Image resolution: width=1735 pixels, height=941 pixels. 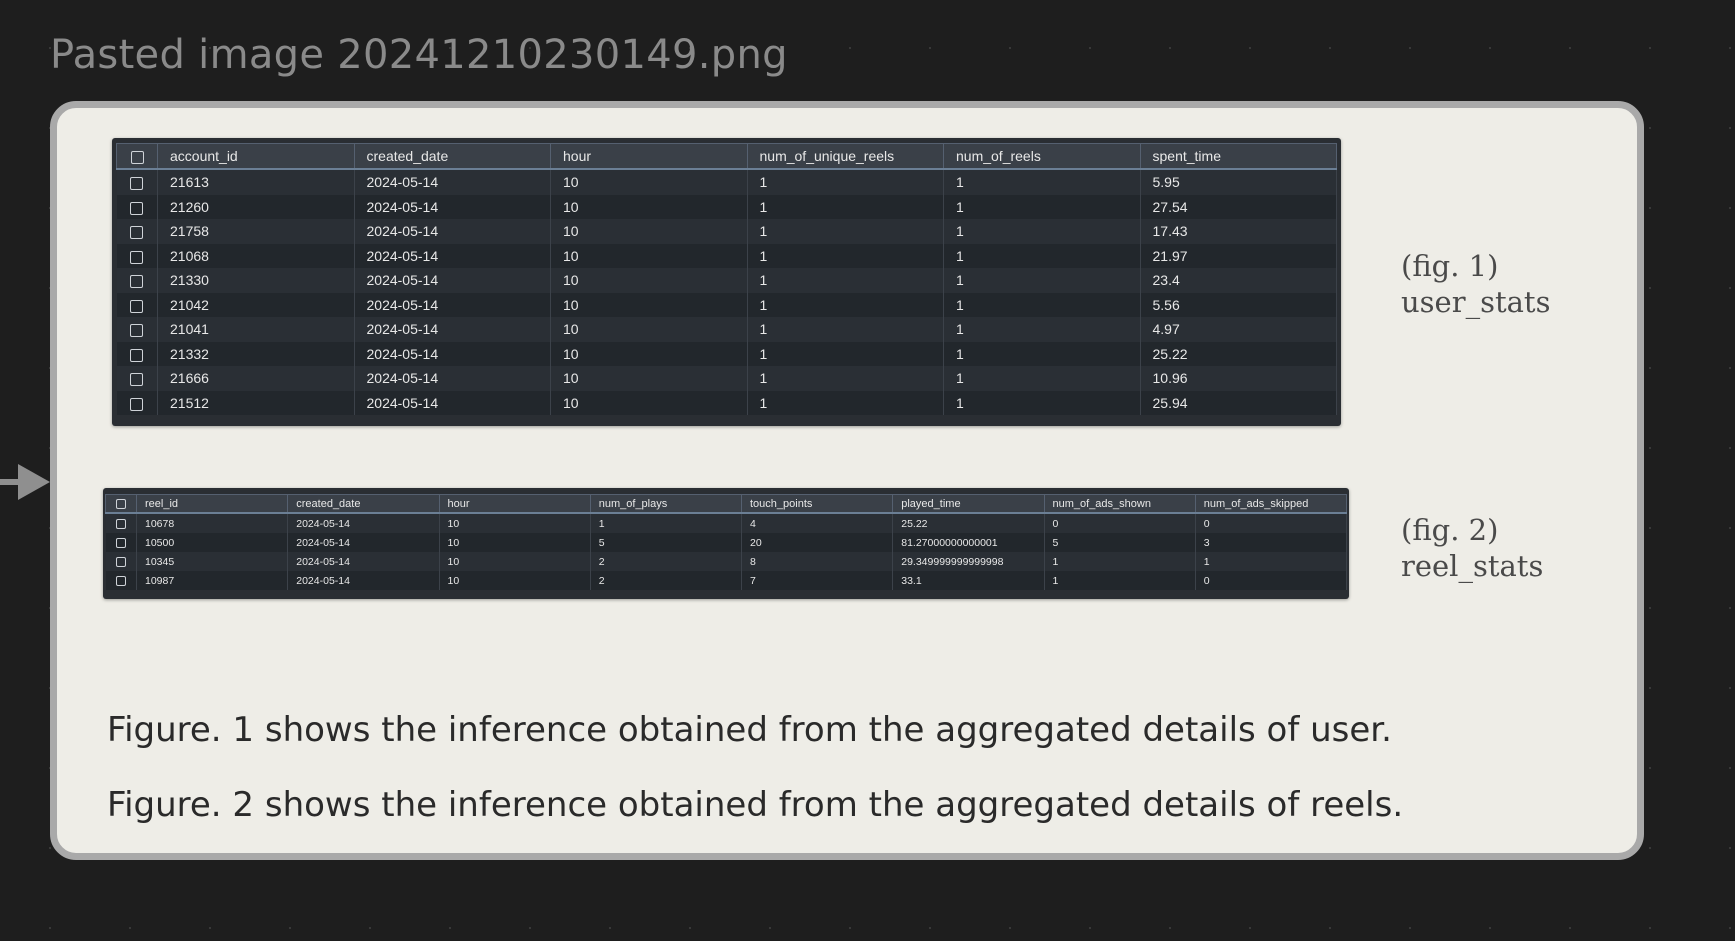 What do you see at coordinates (1042, 156) in the screenshot?
I see `column-header: num_of_reels` at bounding box center [1042, 156].